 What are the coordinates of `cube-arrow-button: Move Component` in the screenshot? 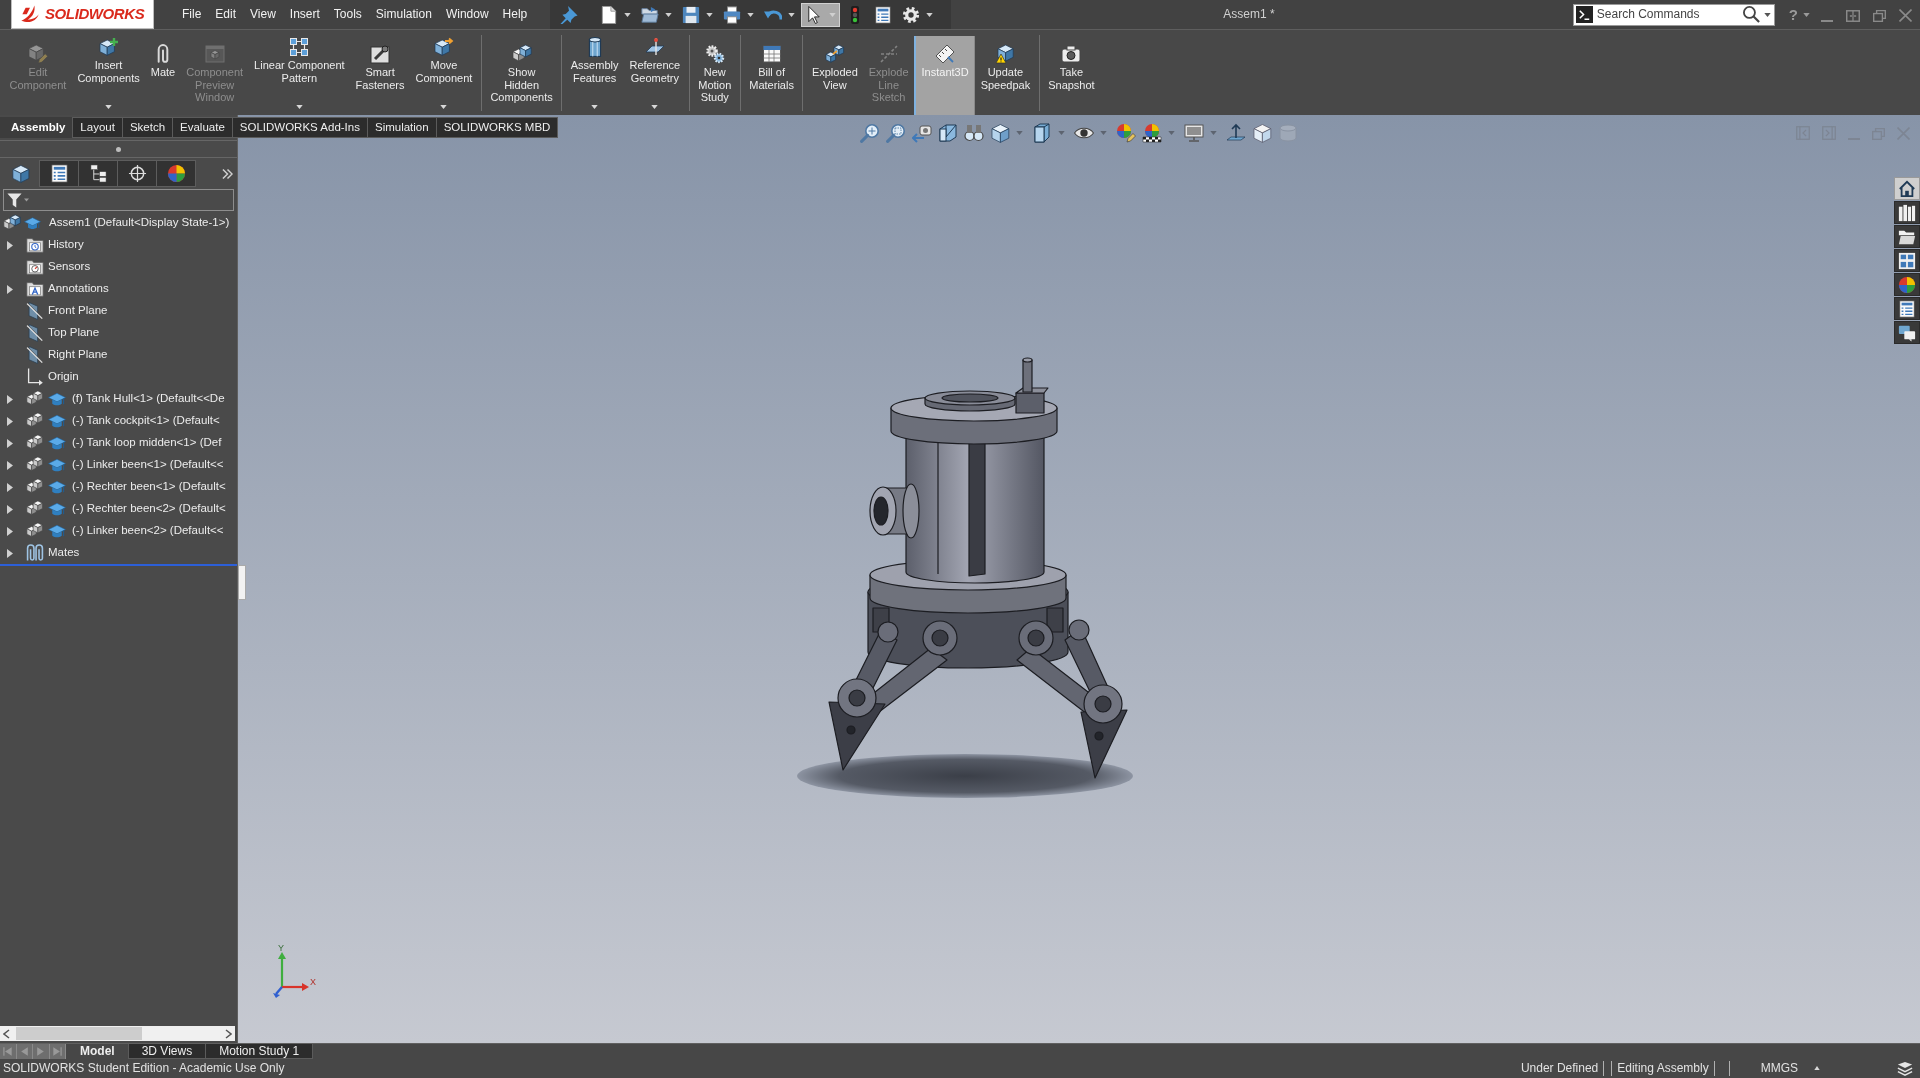 It's located at (444, 72).